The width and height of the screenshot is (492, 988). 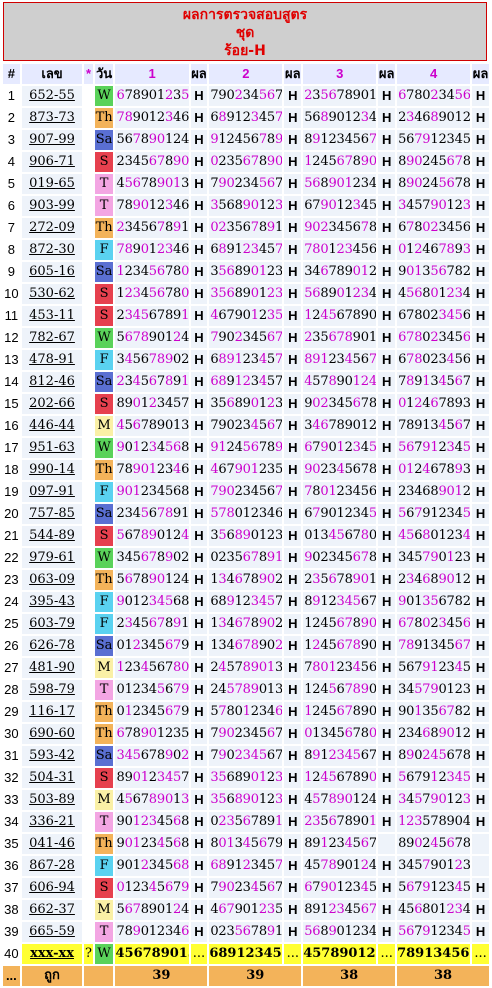 I want to click on row-day-badge: M, so click(x=104, y=910).